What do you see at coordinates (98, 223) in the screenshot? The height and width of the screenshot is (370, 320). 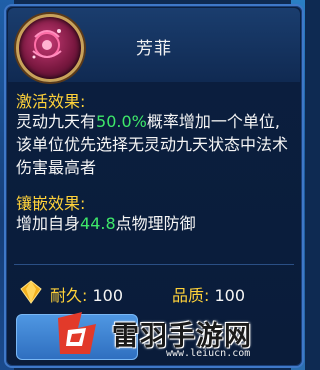 I see `inlay-value: 44.8` at bounding box center [98, 223].